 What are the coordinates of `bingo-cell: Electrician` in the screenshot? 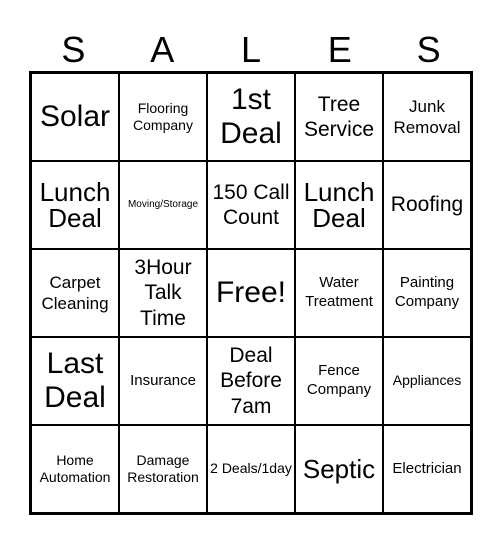 It's located at (427, 469).